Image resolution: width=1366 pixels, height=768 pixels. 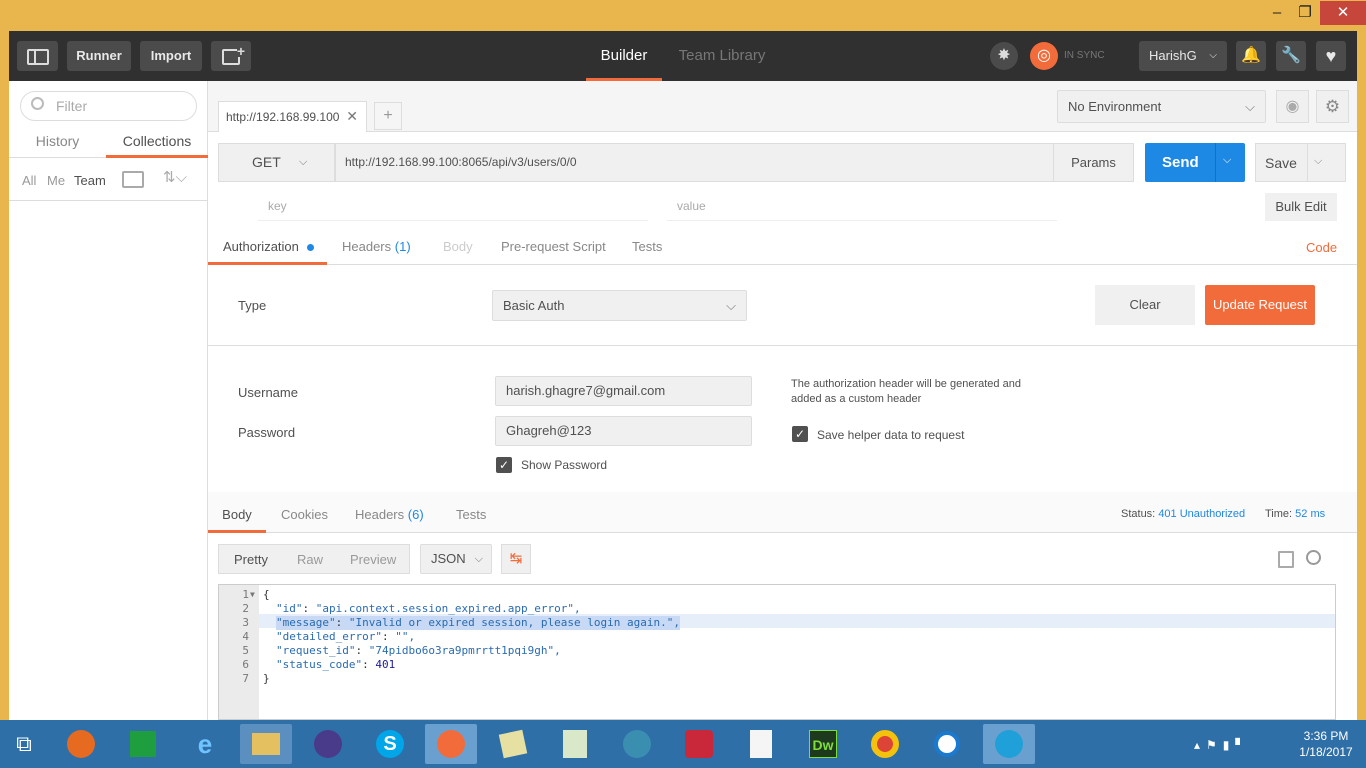 I want to click on view-raw: Raw, so click(x=310, y=559).